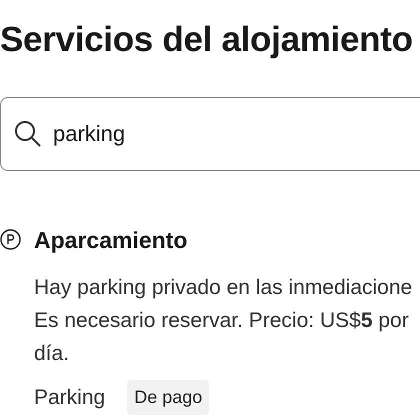  Describe the element at coordinates (168, 397) in the screenshot. I see `price-tag: De pago` at that location.